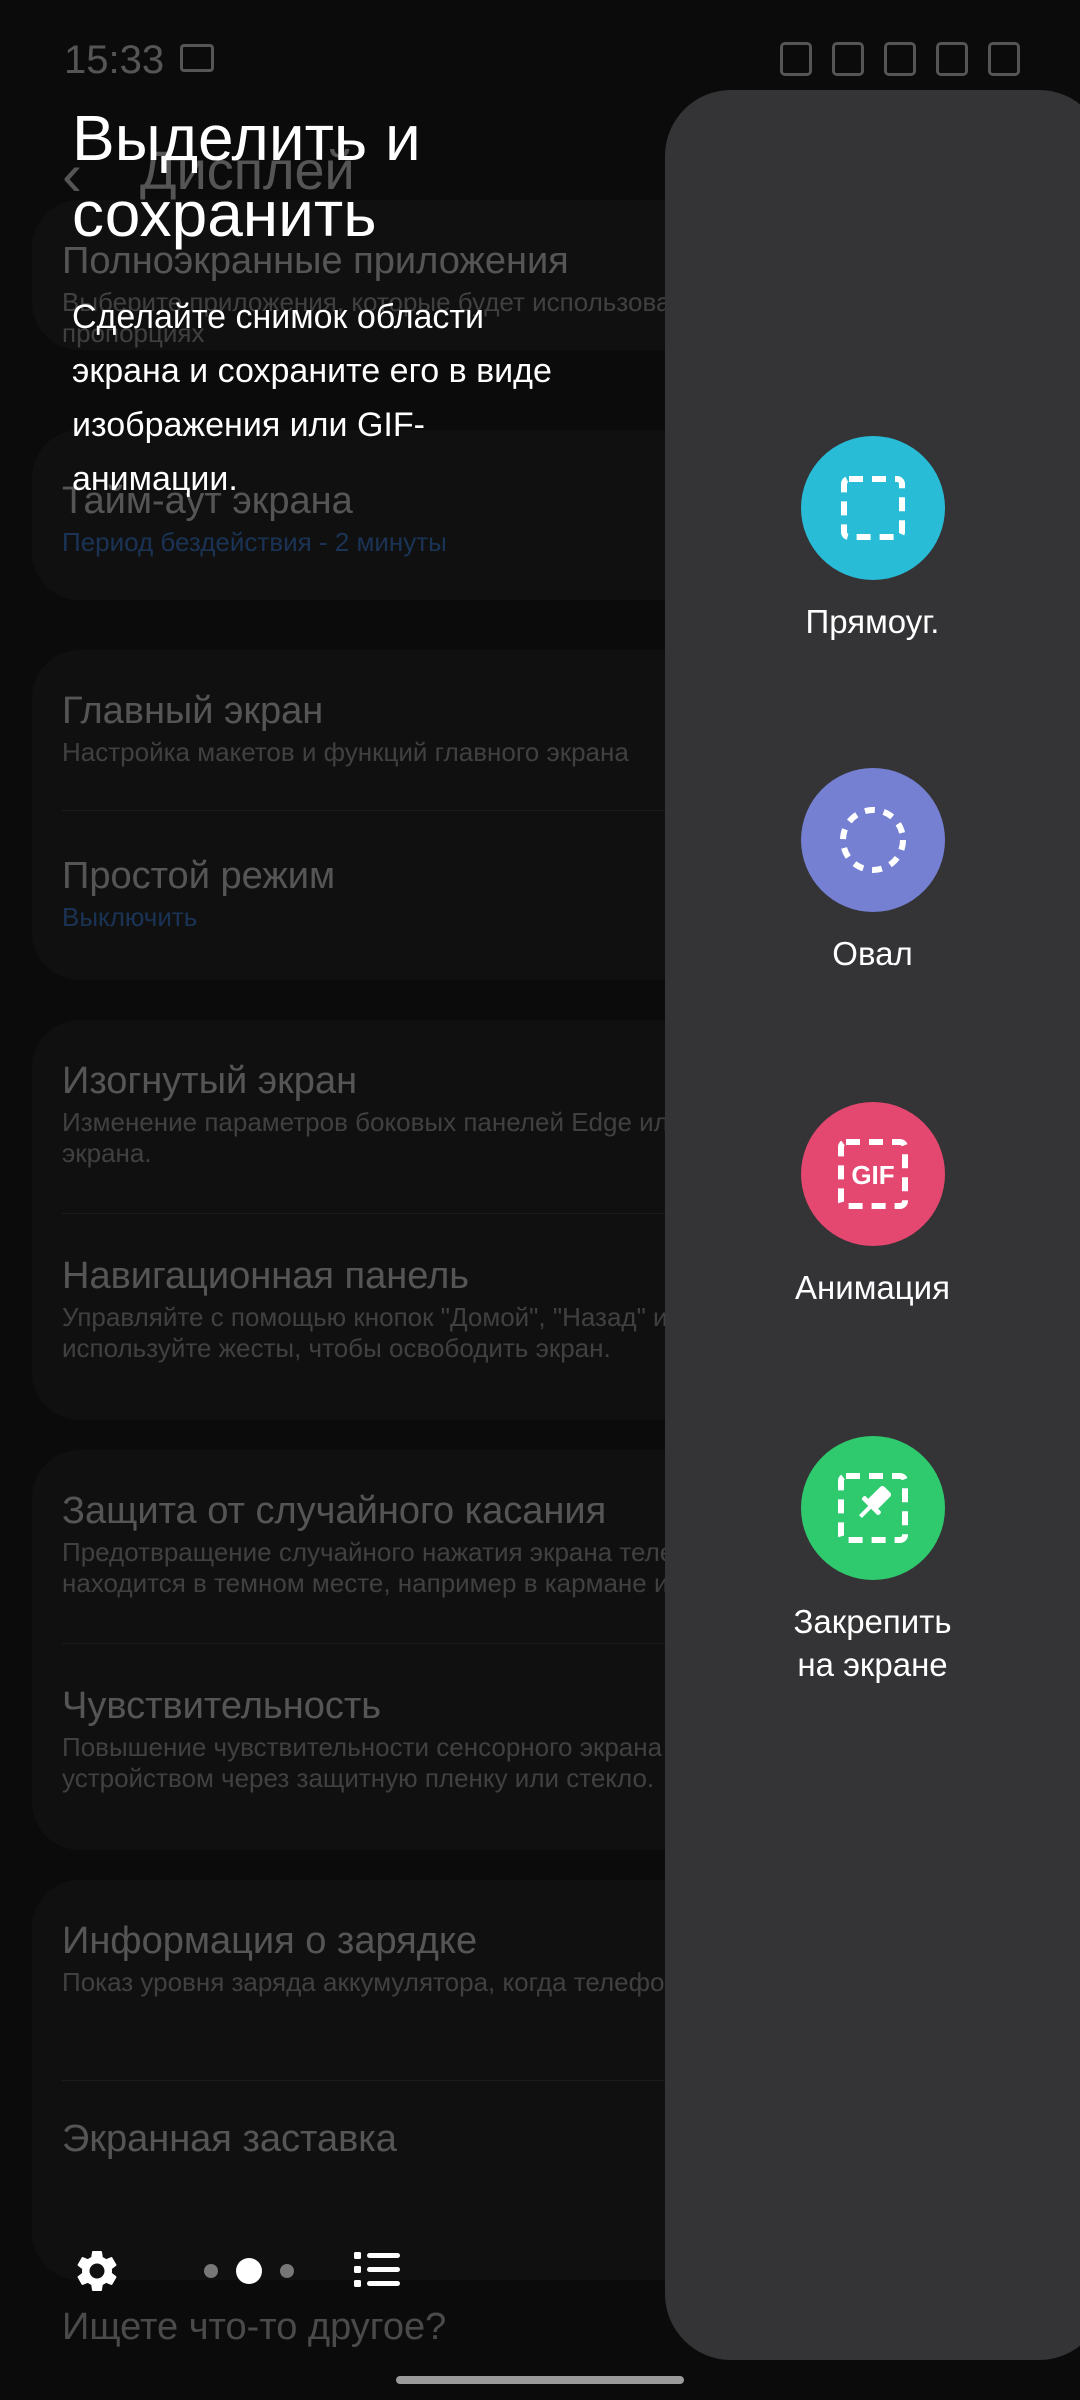 This screenshot has width=1080, height=2400. I want to click on page-indicator, so click(249, 2271).